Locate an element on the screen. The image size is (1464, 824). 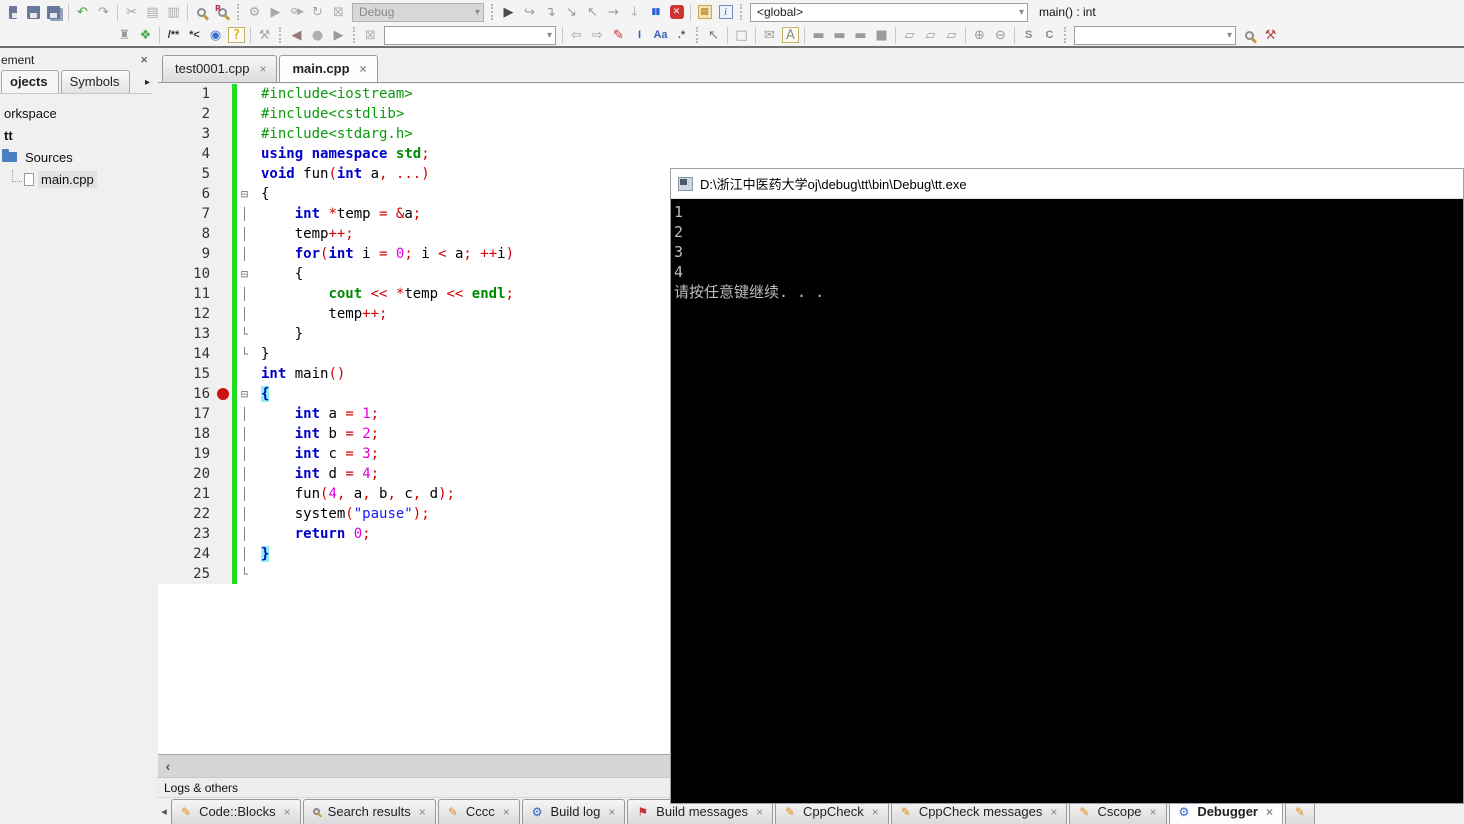
scope-select: <global> ▾ is located at coordinates (889, 12).